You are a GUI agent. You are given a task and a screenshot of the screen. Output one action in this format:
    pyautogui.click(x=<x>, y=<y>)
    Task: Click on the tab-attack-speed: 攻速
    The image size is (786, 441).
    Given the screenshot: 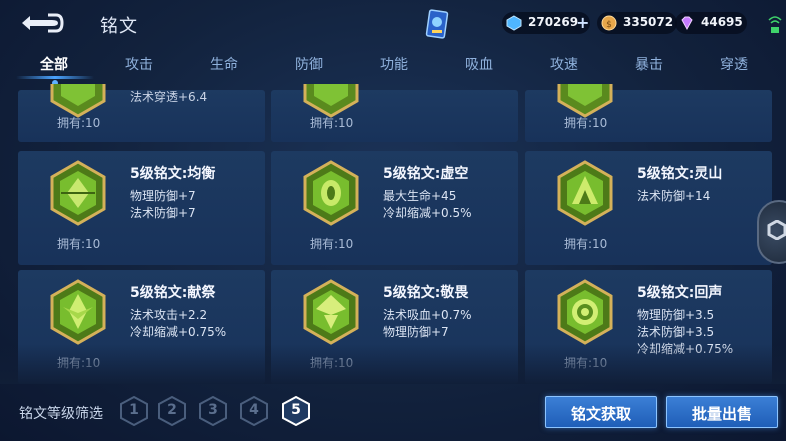 What is the action you would take?
    pyautogui.click(x=564, y=64)
    